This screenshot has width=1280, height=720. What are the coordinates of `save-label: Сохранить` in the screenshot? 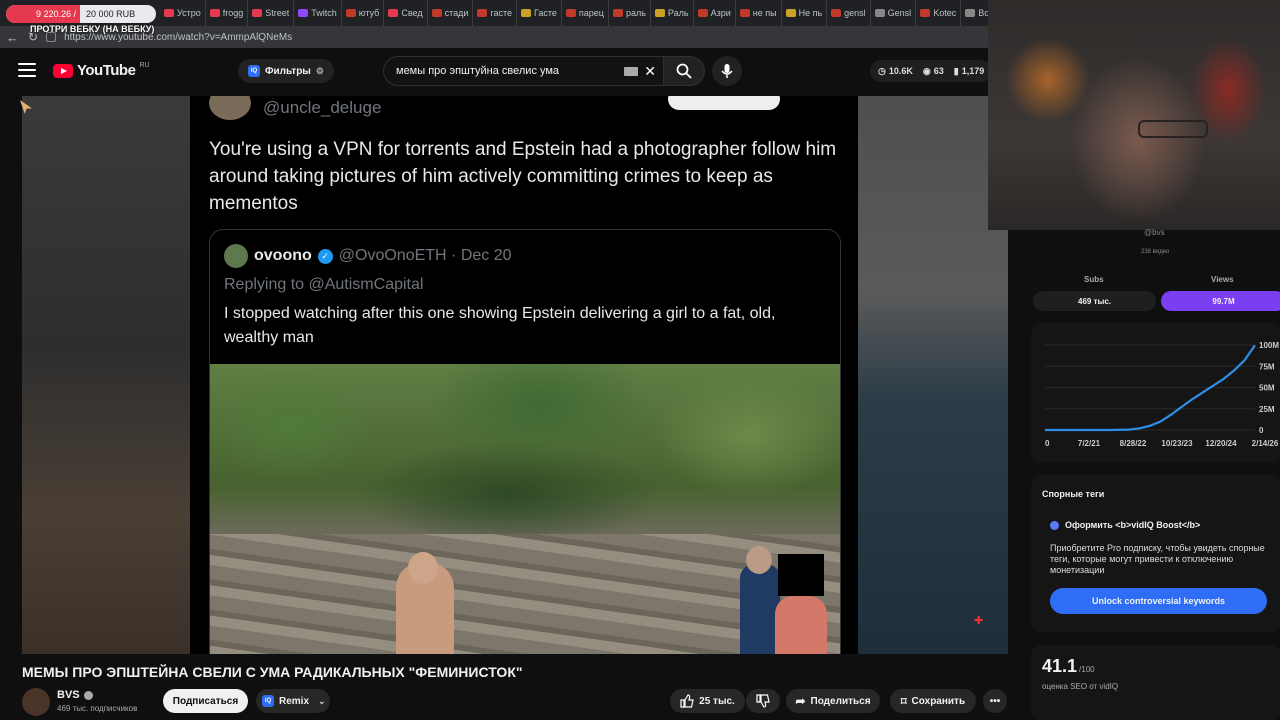 It's located at (938, 701).